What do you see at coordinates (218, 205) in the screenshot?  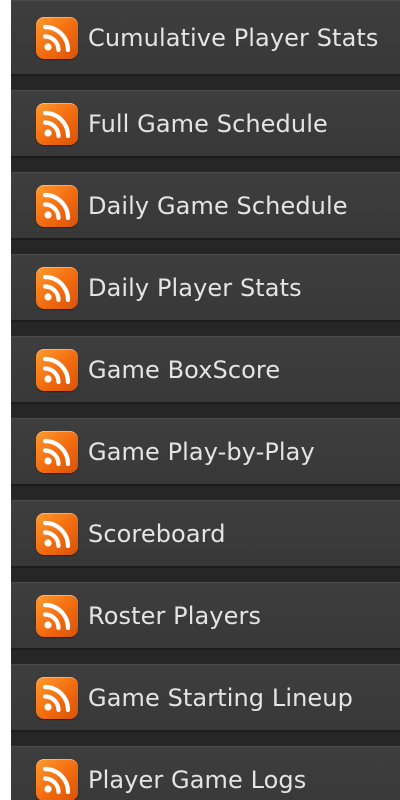 I see `feed-label: Daily Game Schedule` at bounding box center [218, 205].